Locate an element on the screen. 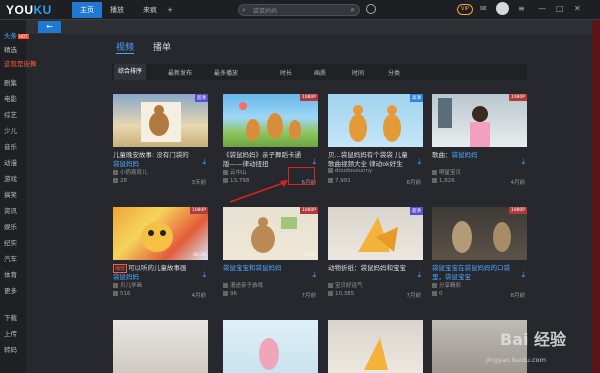 The image size is (600, 373). quality-badge: 高清 is located at coordinates (416, 98).